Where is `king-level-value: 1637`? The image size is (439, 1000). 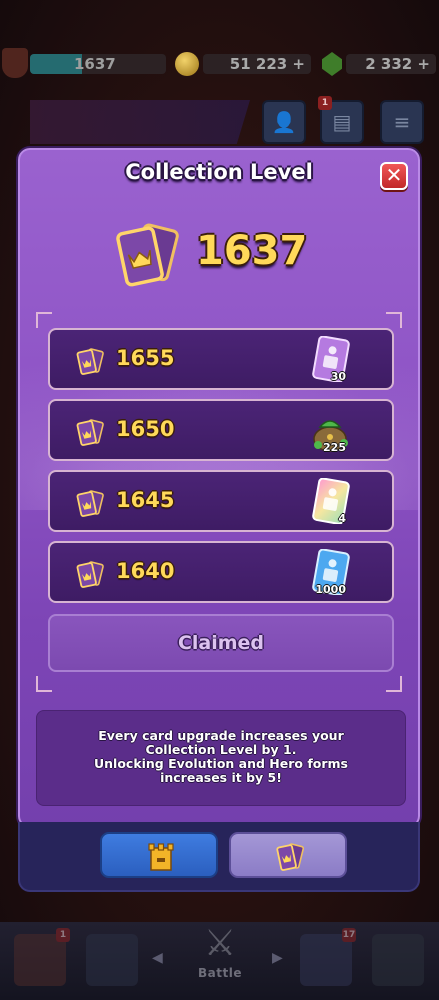
king-level-value: 1637 is located at coordinates (95, 64).